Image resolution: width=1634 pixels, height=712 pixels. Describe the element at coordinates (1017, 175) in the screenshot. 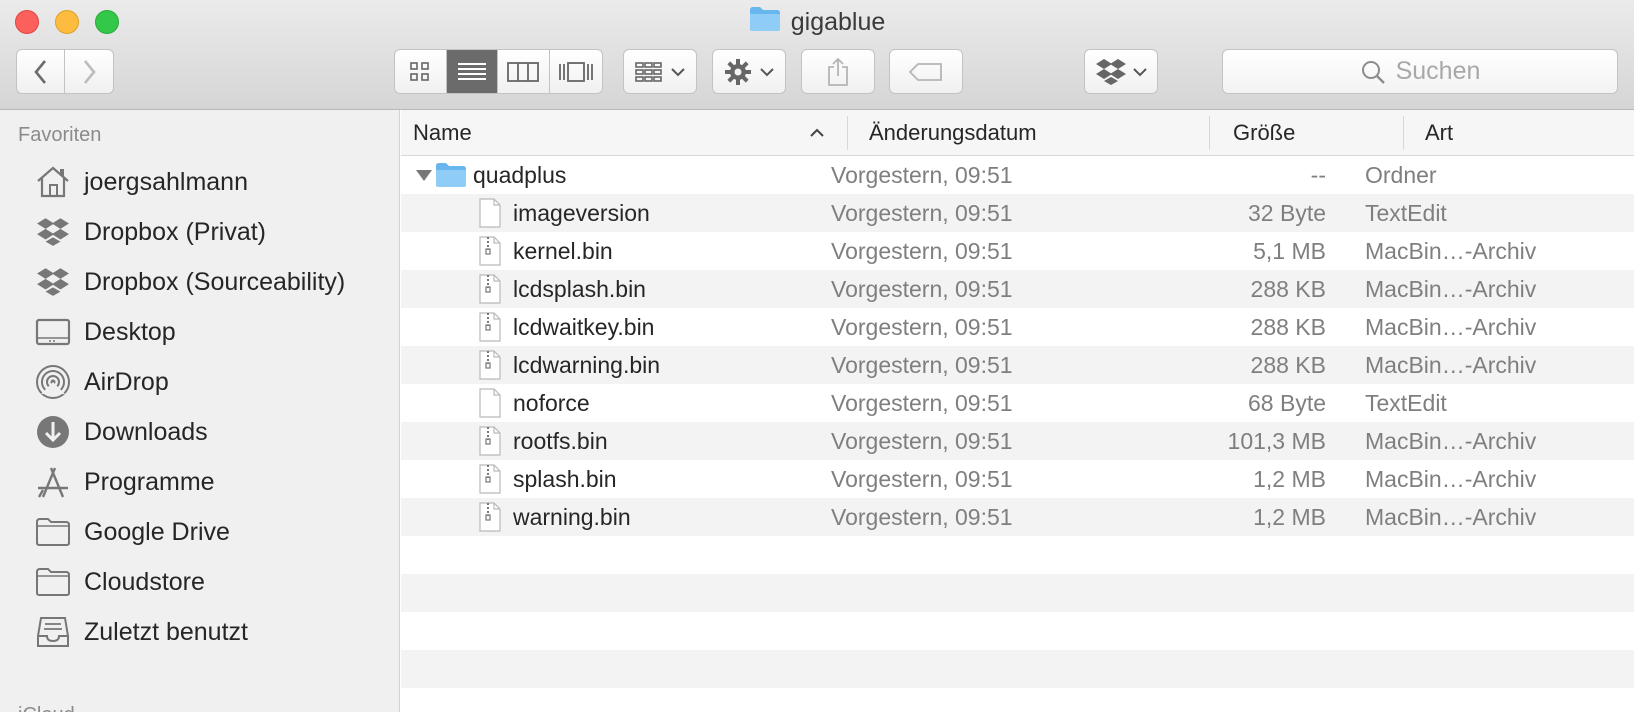

I see `folder-row: quadplus Vorgestern, 09:51 -- Ordner` at that location.